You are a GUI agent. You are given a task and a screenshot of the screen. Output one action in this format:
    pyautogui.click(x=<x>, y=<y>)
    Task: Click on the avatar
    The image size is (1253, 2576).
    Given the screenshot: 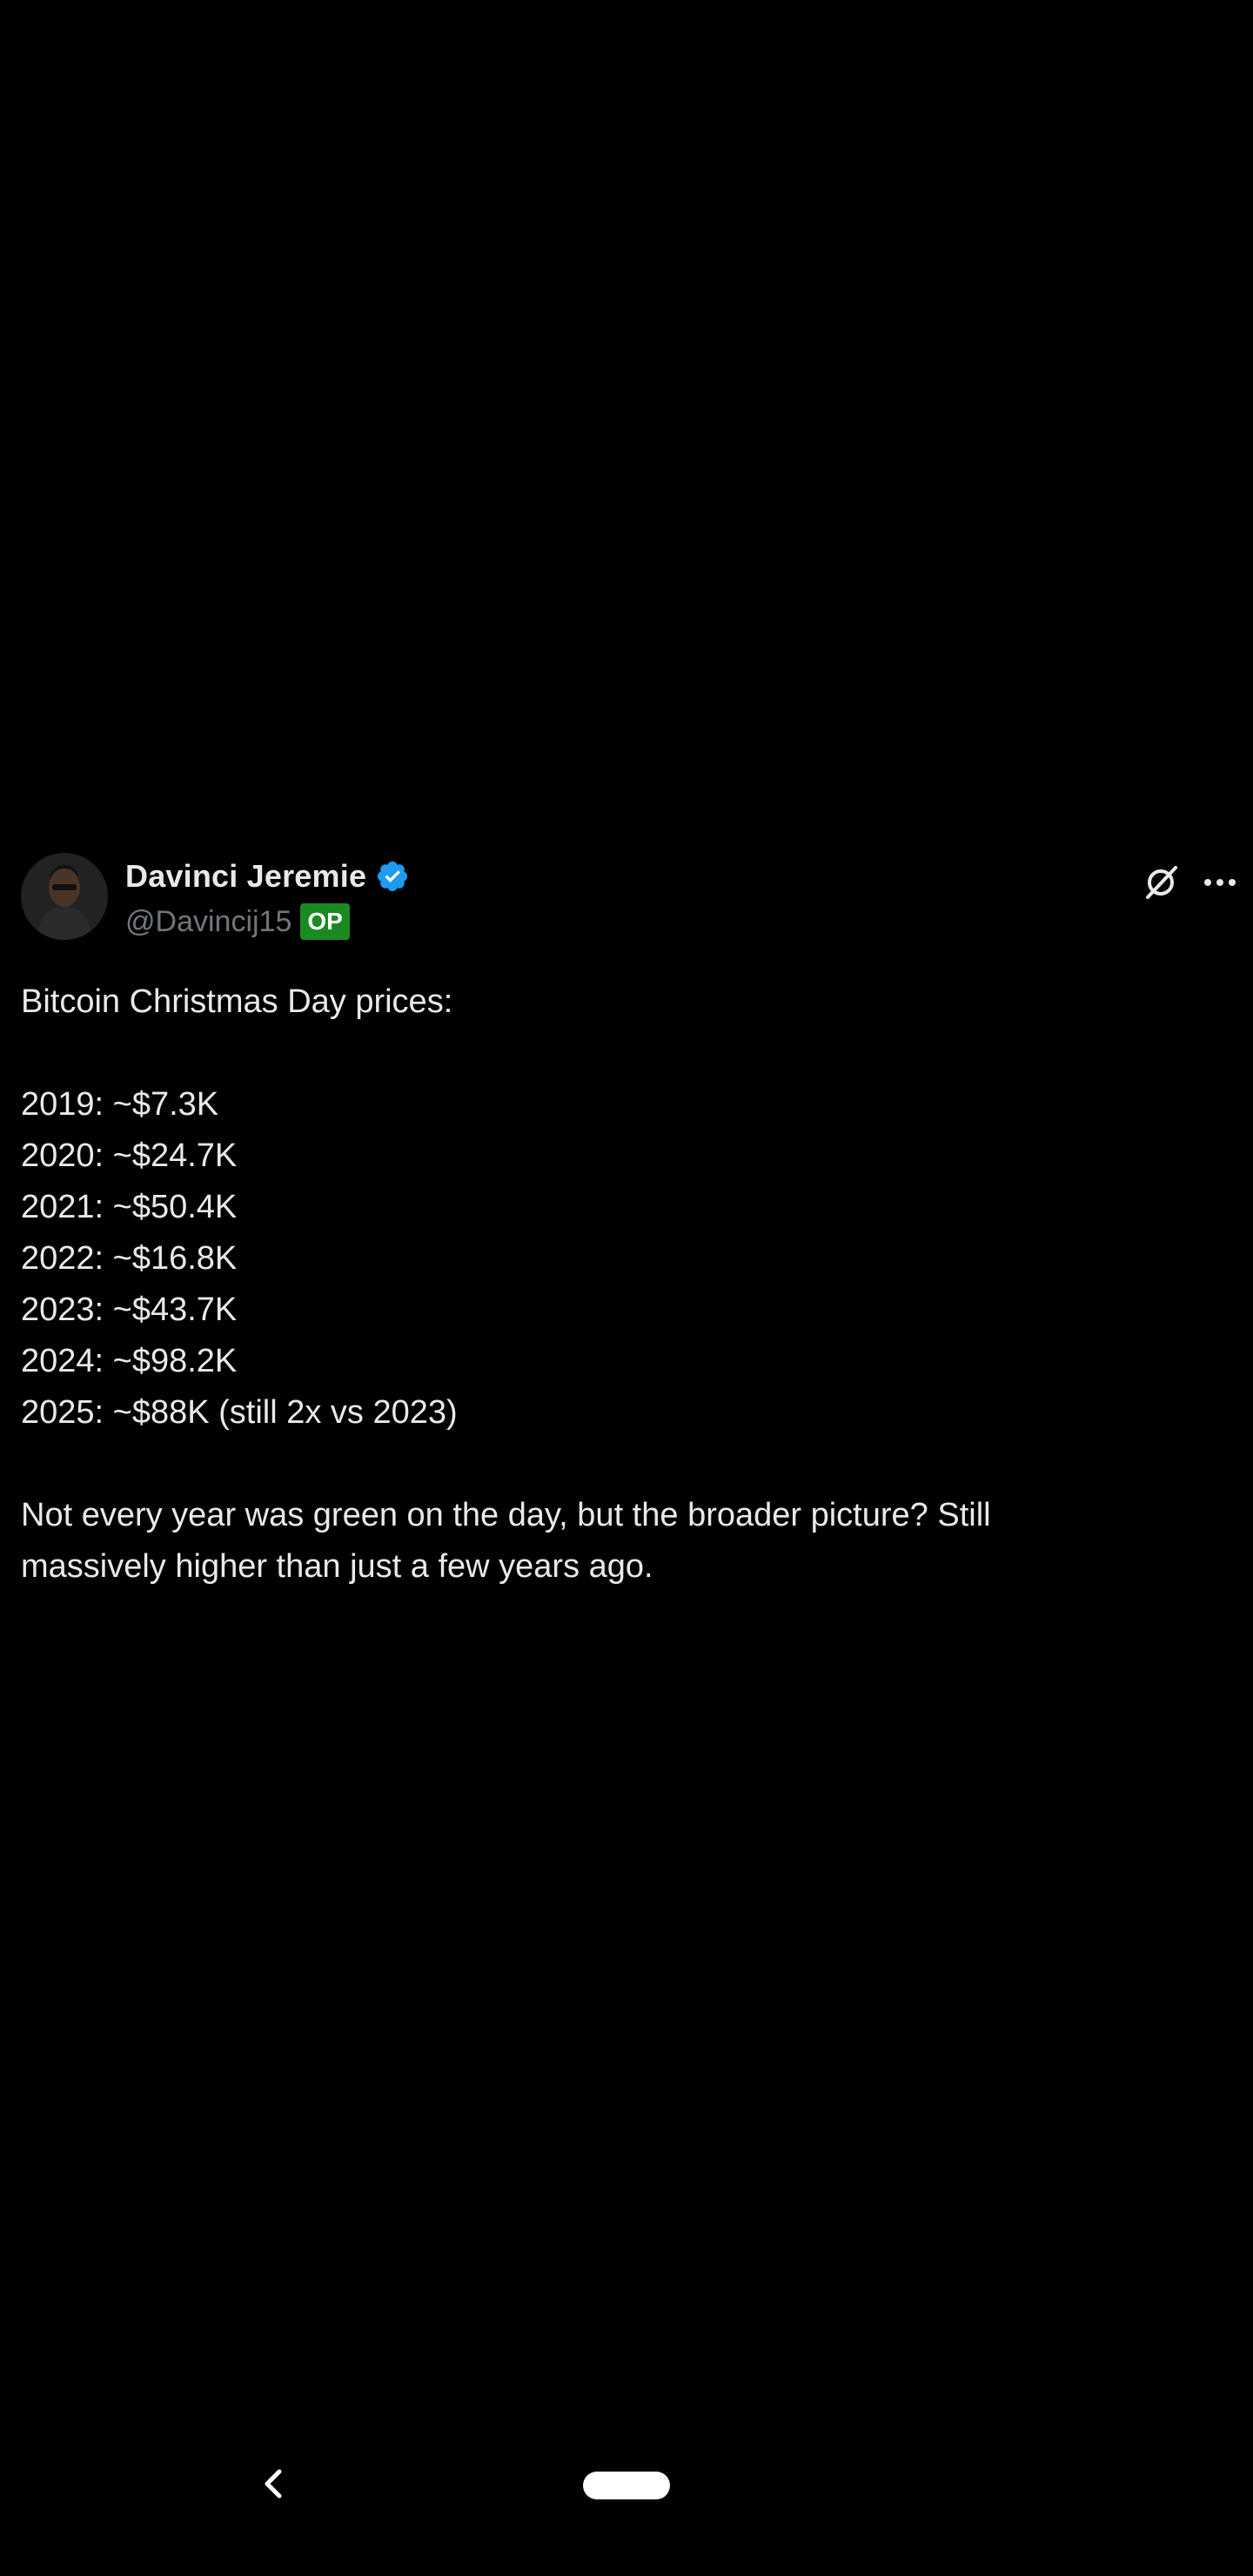 What is the action you would take?
    pyautogui.click(x=64, y=897)
    